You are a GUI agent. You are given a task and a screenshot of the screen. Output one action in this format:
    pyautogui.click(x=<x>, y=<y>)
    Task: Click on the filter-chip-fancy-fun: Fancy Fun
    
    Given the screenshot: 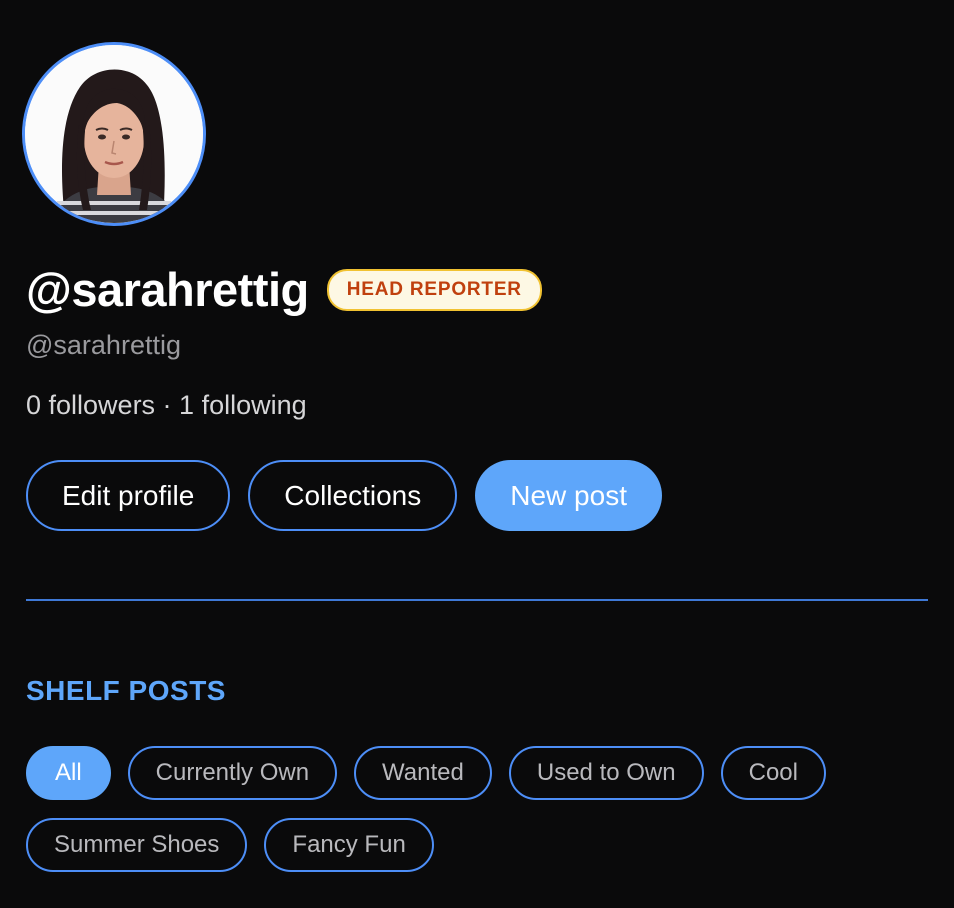 What is the action you would take?
    pyautogui.click(x=349, y=845)
    